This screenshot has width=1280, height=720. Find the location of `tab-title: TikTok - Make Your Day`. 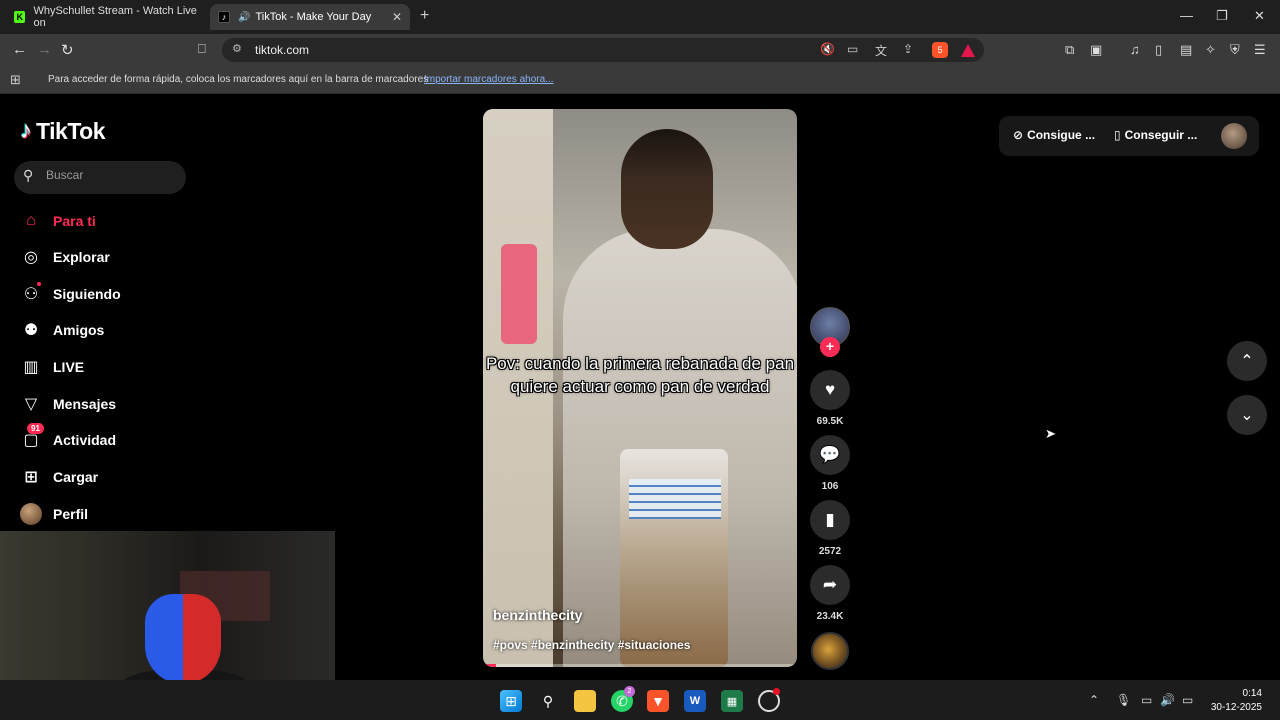

tab-title: TikTok - Make Your Day is located at coordinates (313, 17).